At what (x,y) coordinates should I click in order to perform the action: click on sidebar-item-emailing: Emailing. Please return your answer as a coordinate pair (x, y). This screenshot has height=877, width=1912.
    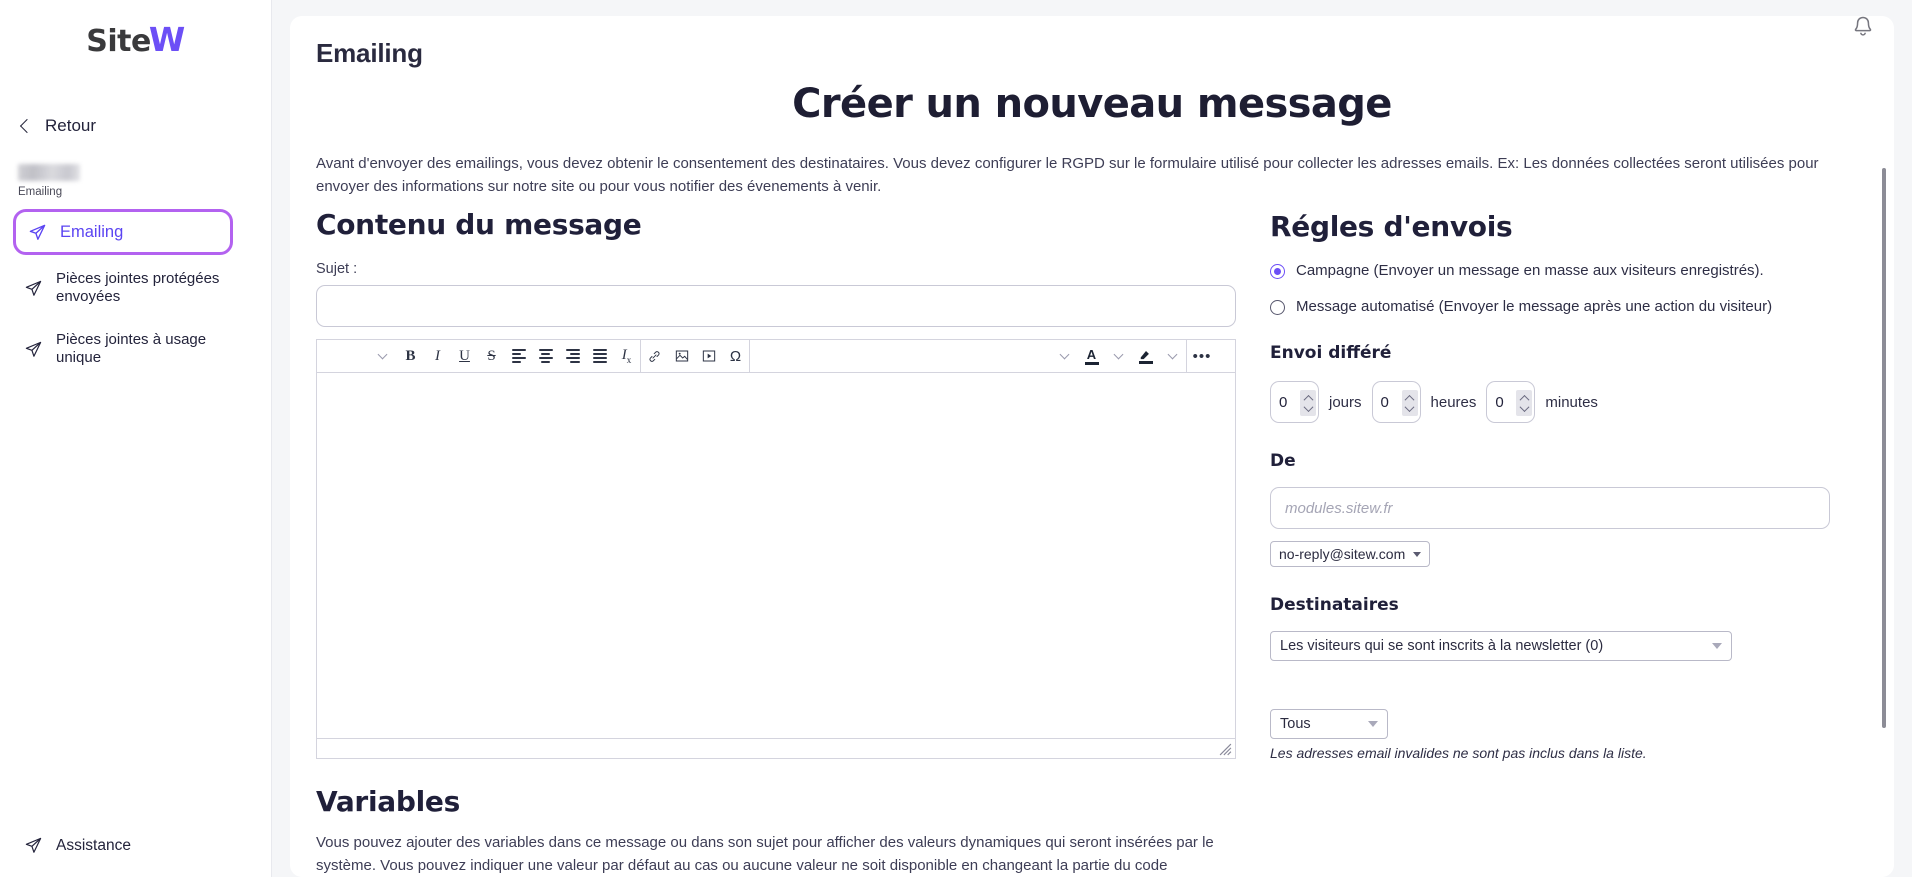
    Looking at the image, I should click on (123, 232).